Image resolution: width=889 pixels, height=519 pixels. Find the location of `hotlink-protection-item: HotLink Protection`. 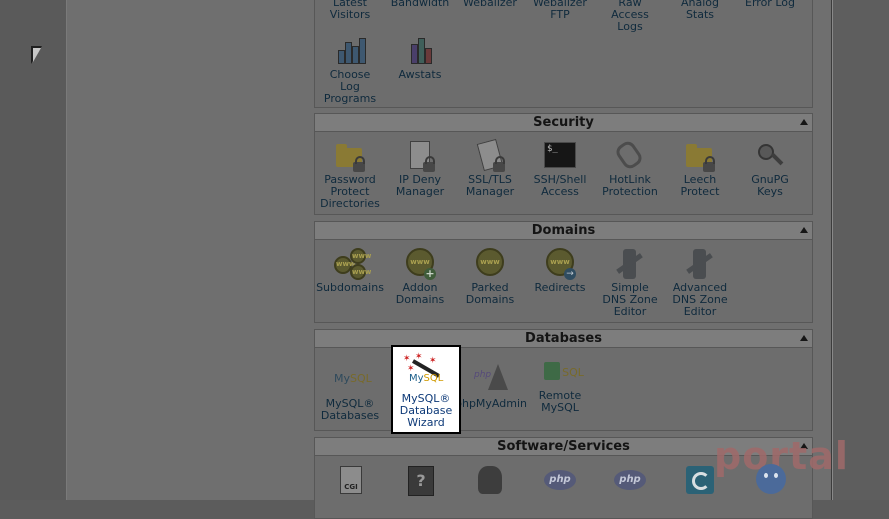

hotlink-protection-item: HotLink Protection is located at coordinates (630, 168).